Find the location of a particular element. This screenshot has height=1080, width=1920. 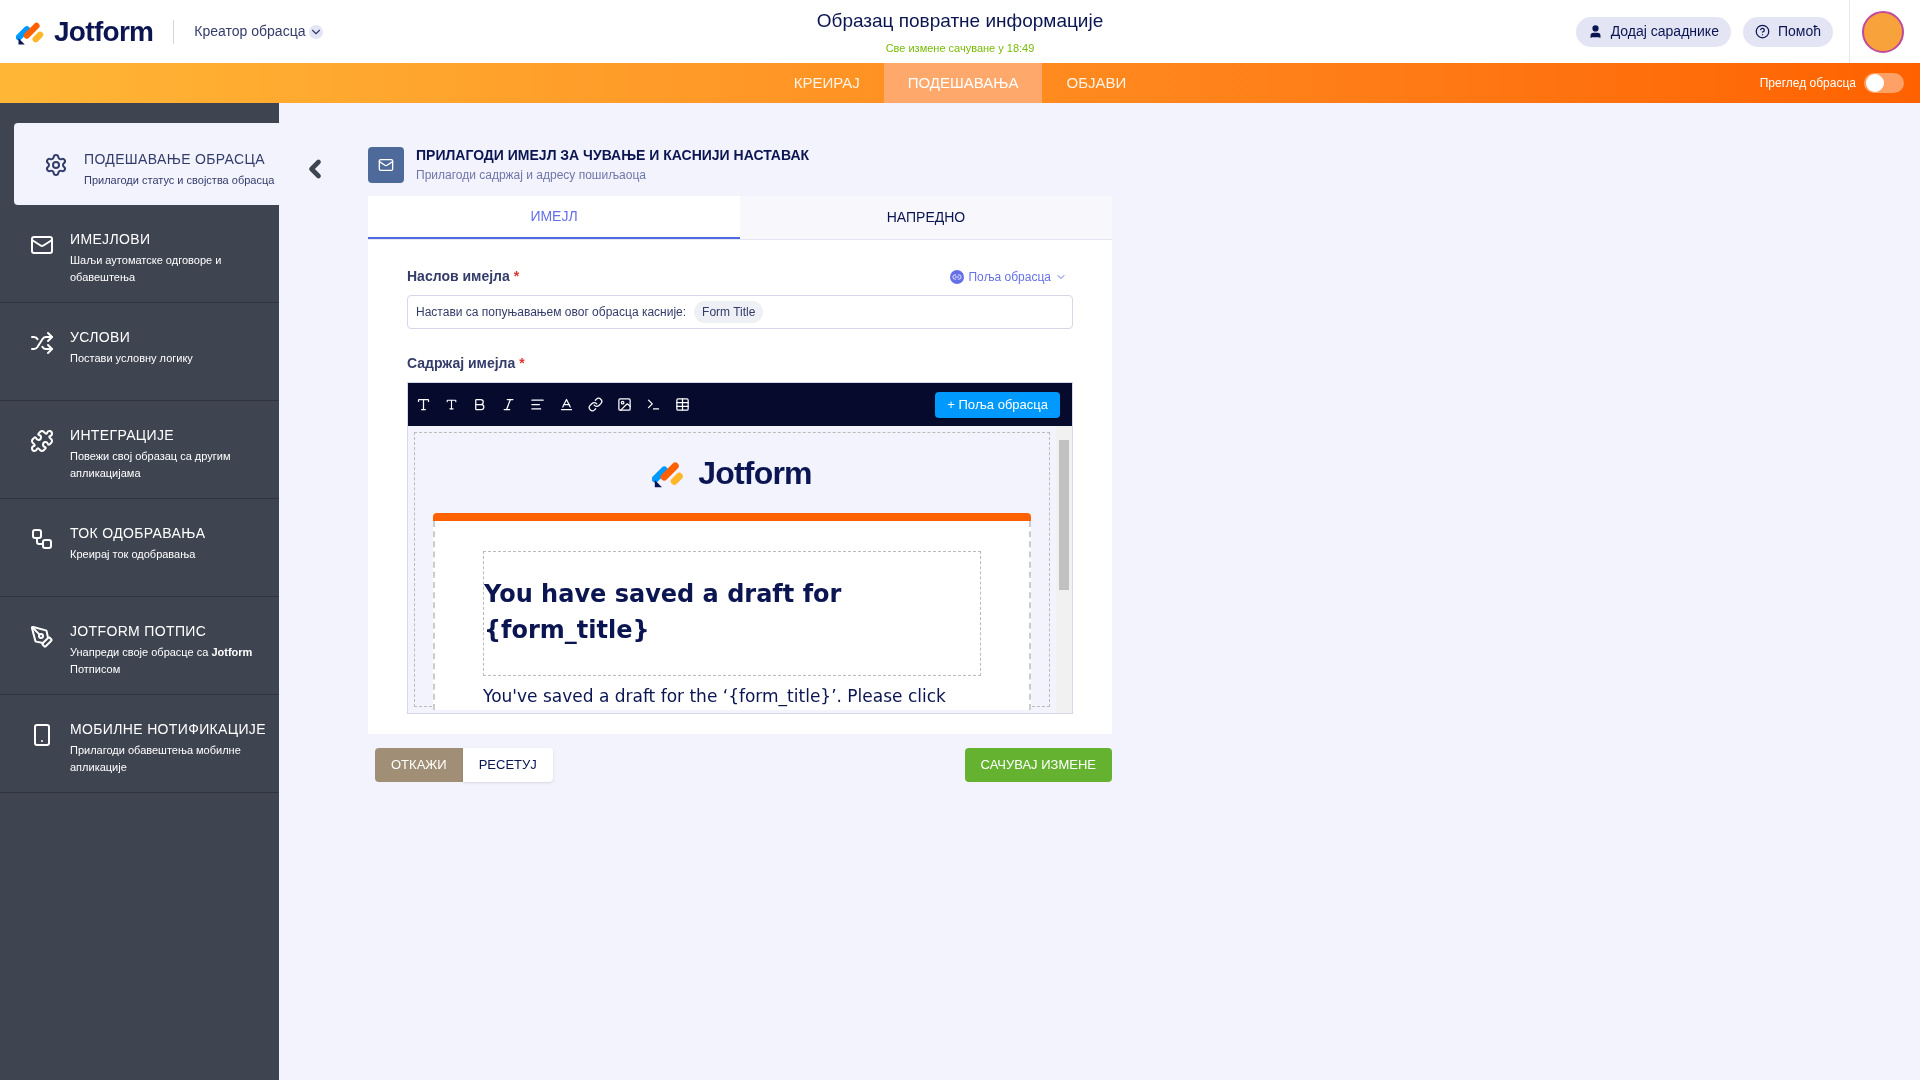

sidebar-item-subtitle: Постави условну логику is located at coordinates (131, 358).